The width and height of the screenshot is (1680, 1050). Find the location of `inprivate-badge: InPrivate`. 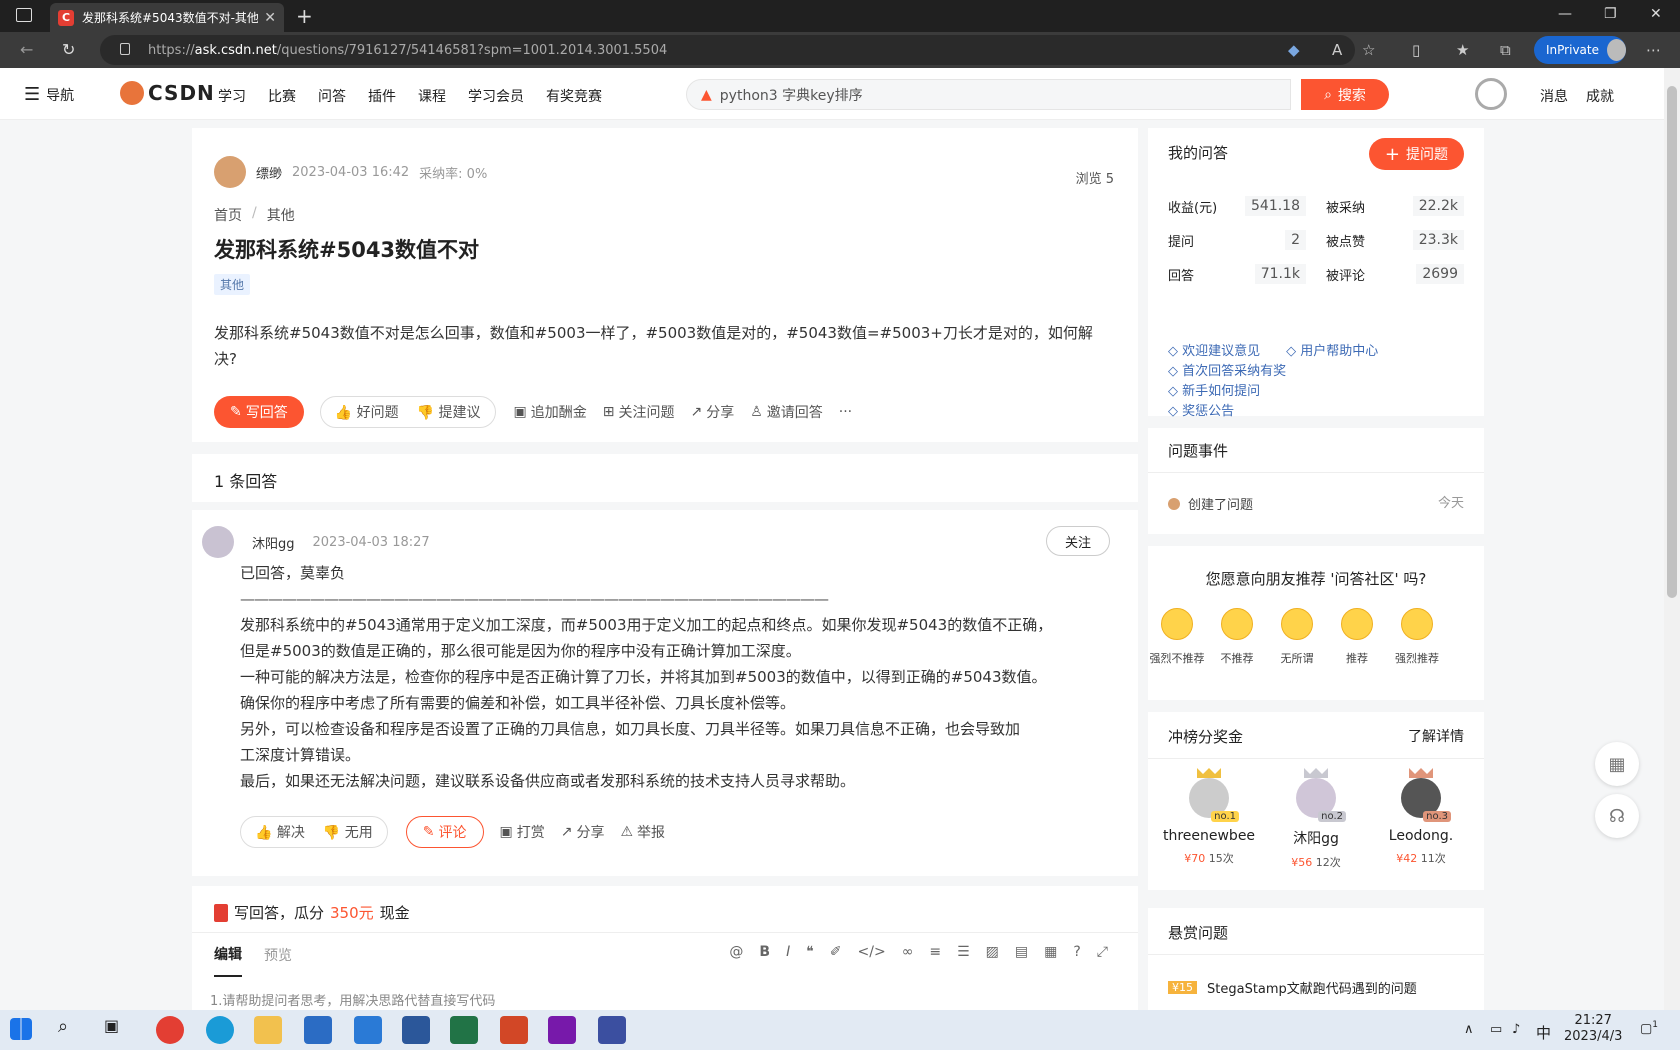

inprivate-badge: InPrivate is located at coordinates (1580, 50).